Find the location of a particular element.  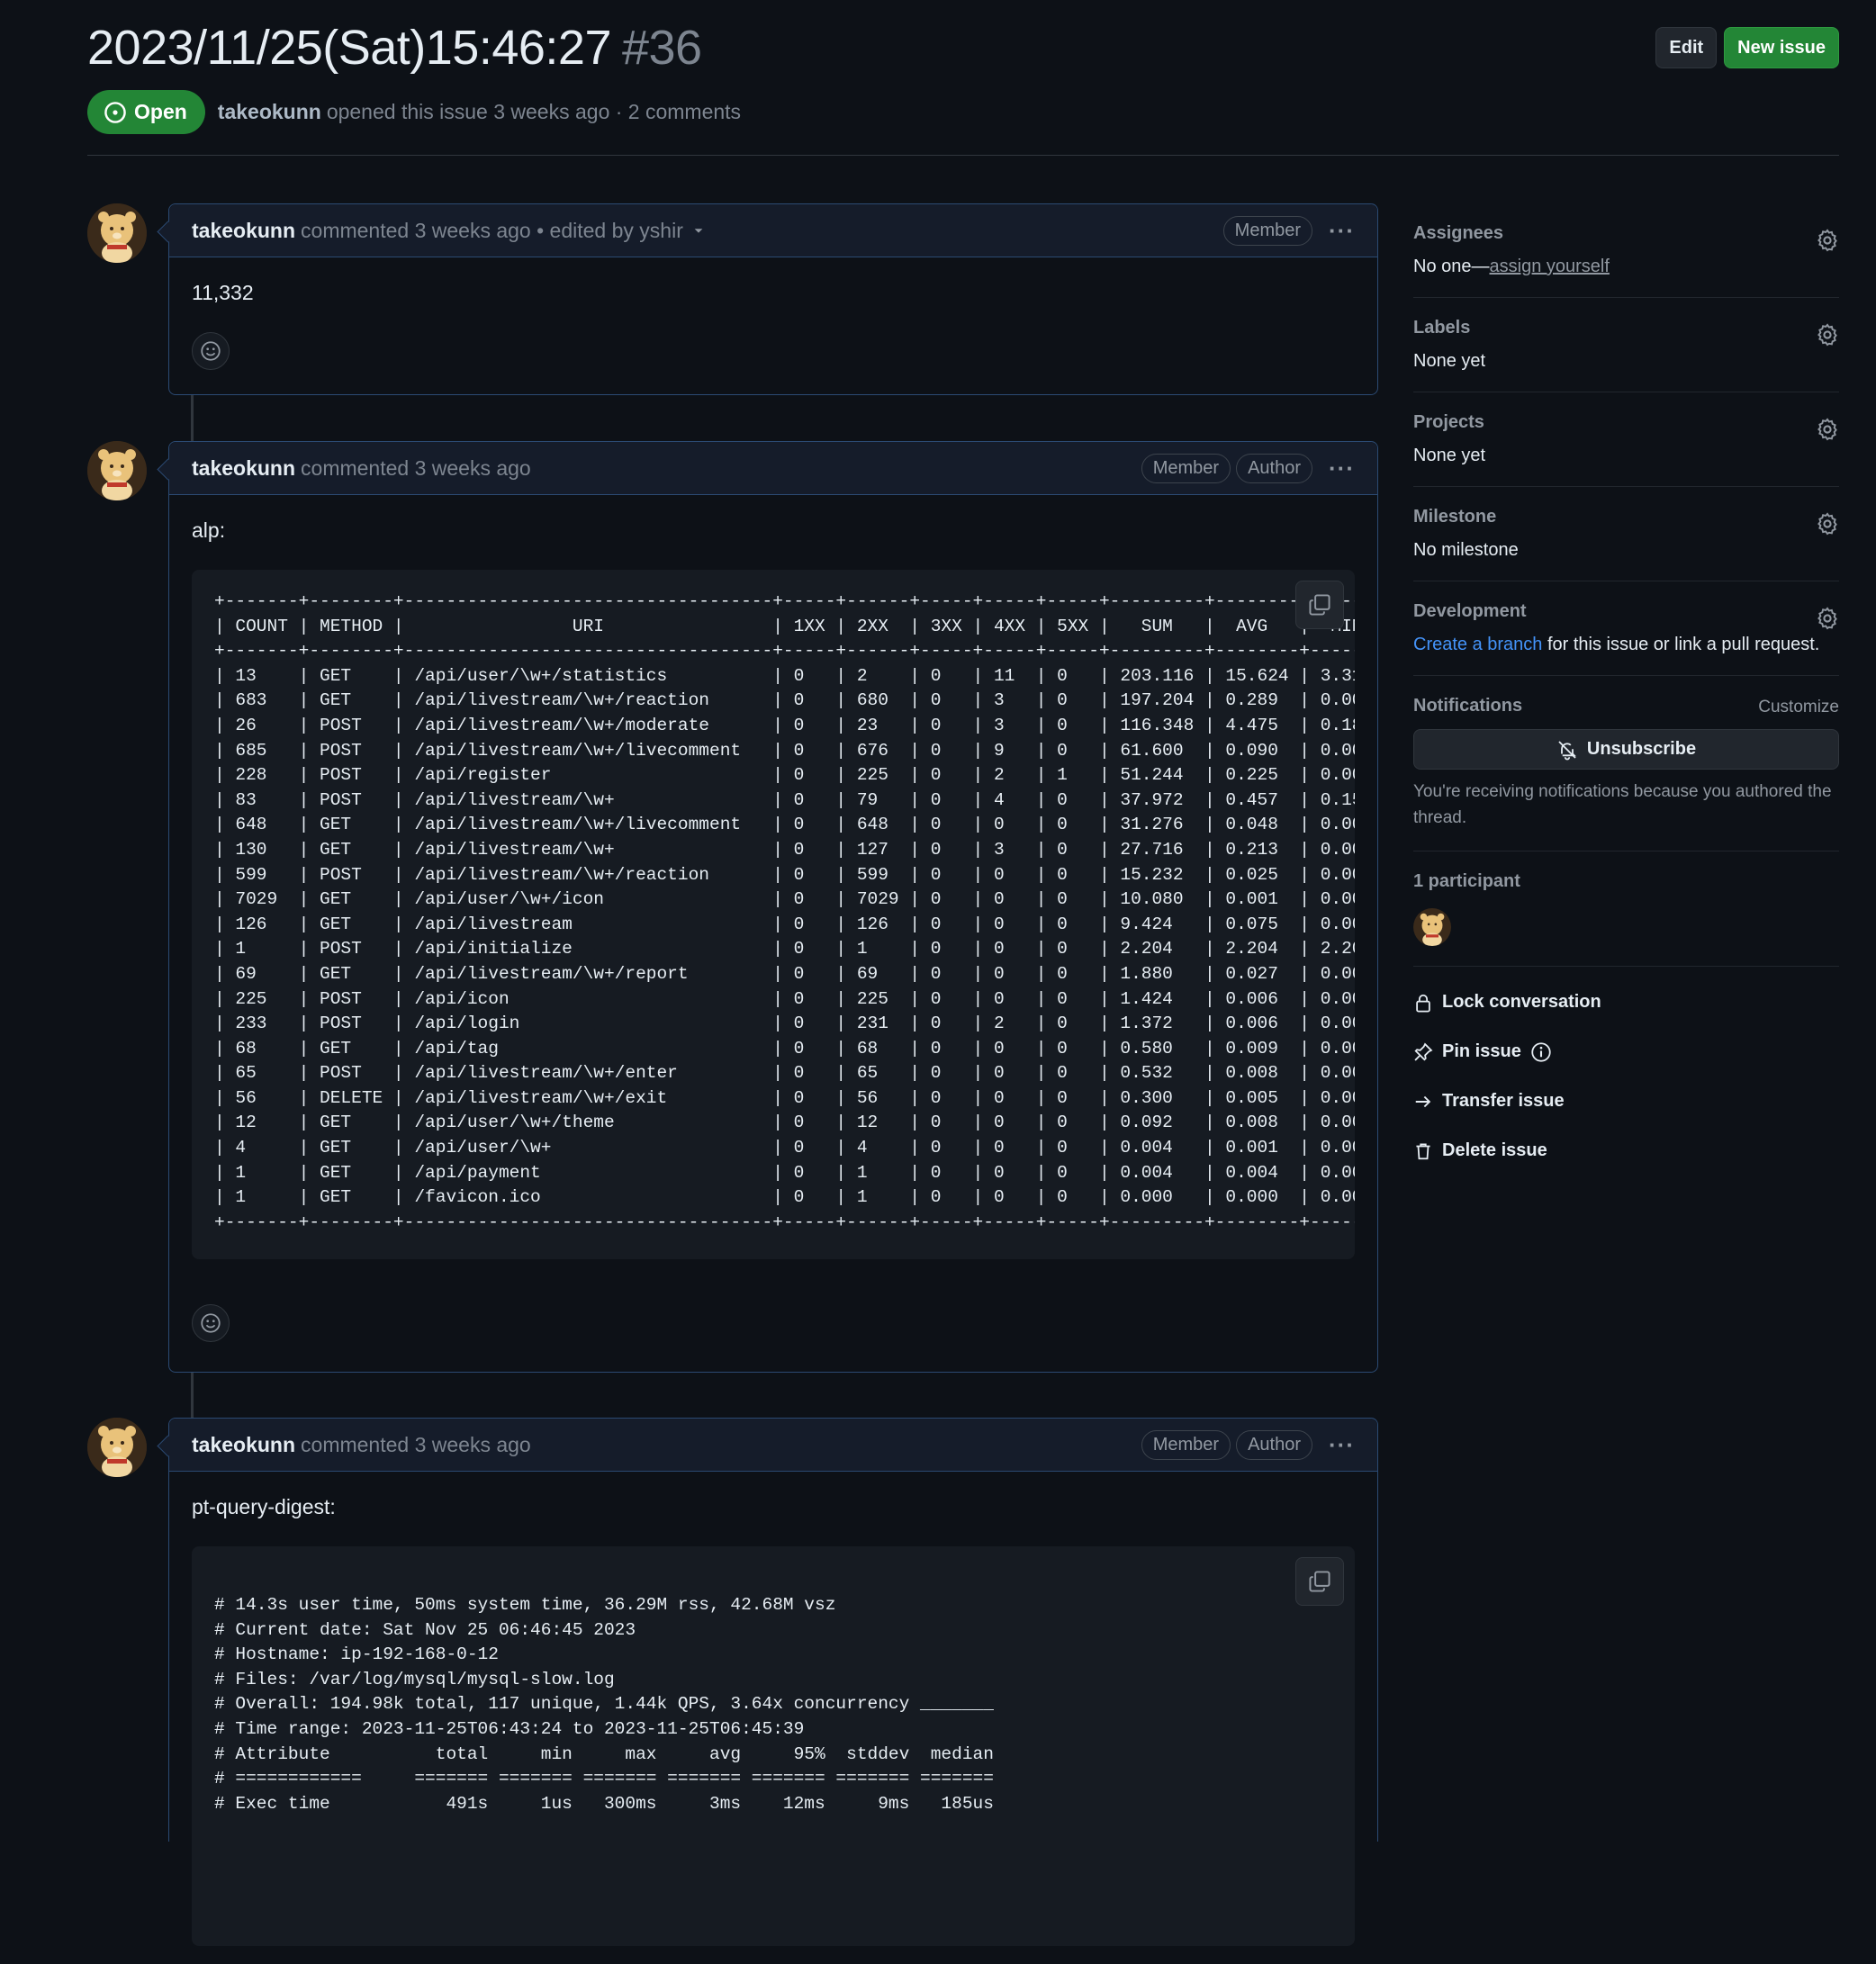

comment-text: pt-query-digest: is located at coordinates (264, 1506).